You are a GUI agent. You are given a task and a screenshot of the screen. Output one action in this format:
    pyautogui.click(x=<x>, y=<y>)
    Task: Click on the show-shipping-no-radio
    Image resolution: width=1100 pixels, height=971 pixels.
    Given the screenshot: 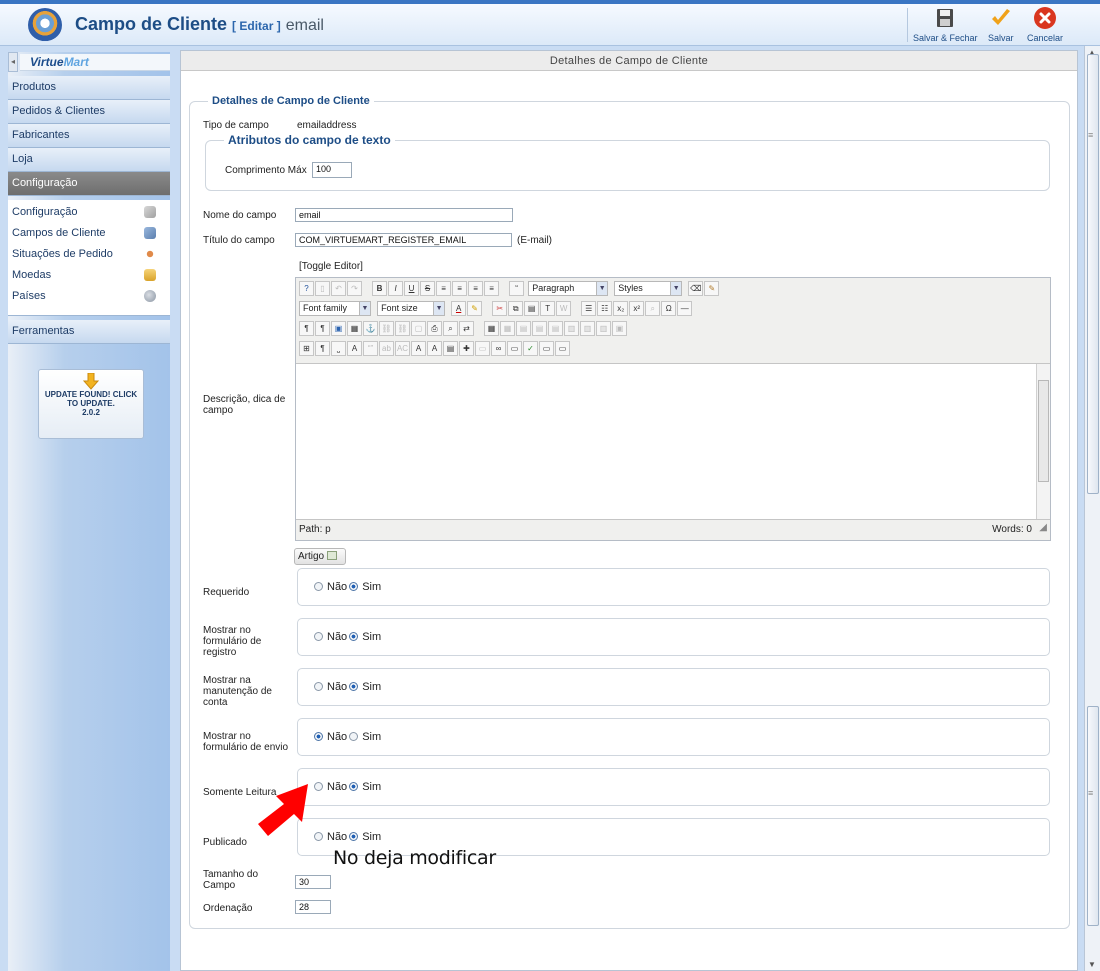 What is the action you would take?
    pyautogui.click(x=318, y=736)
    